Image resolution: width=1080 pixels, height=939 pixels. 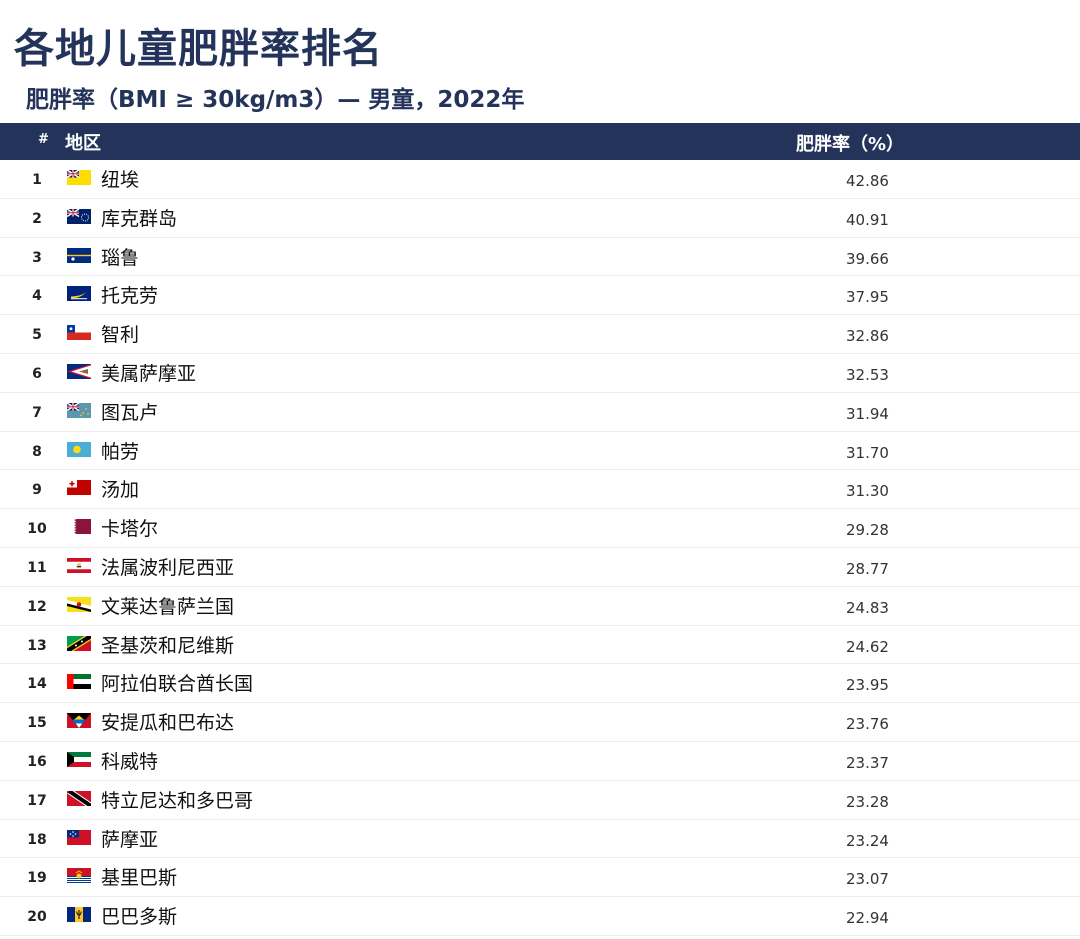 I want to click on value-cell: 22.94, so click(x=867, y=918).